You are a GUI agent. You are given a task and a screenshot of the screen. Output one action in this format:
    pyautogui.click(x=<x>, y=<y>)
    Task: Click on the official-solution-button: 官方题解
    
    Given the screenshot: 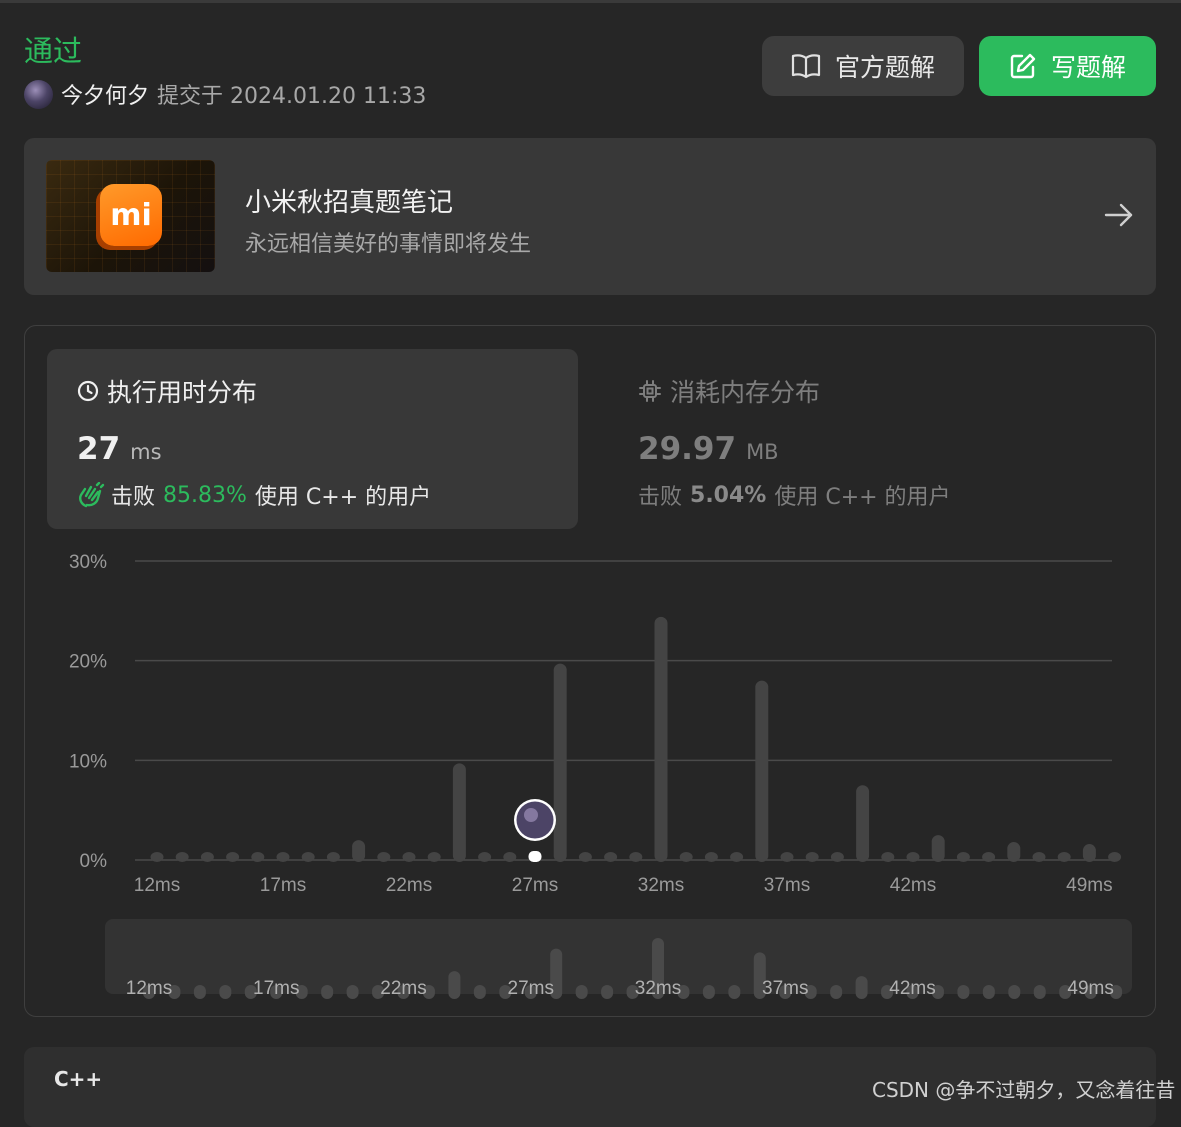 What is the action you would take?
    pyautogui.click(x=863, y=66)
    